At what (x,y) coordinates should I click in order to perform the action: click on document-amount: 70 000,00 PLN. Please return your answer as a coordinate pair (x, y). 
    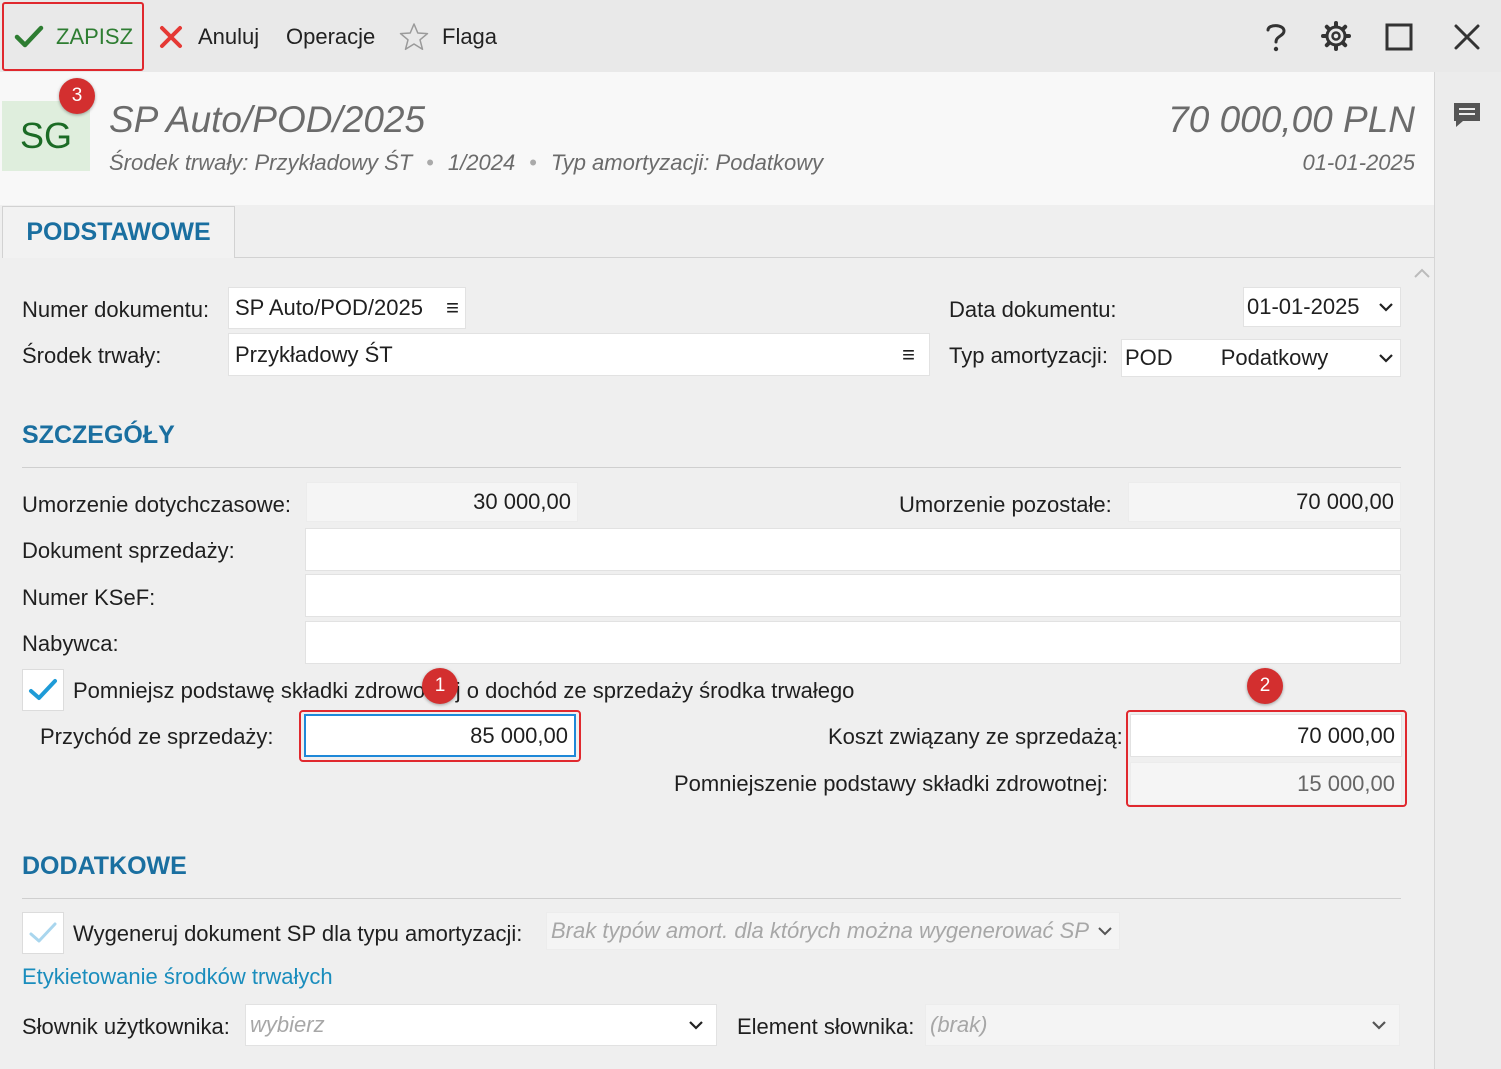
    Looking at the image, I should click on (1291, 119).